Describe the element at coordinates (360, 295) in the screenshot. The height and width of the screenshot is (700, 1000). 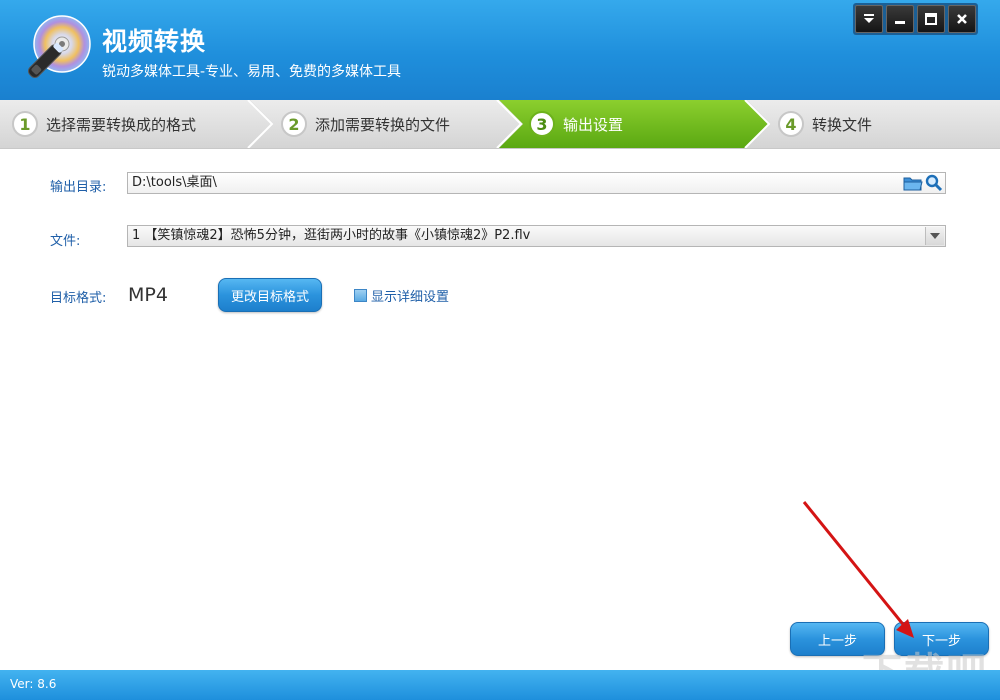
I see `show-details-checkbox` at that location.